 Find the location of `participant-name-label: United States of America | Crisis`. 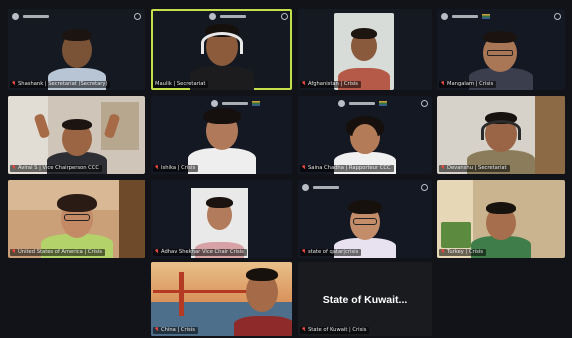

participant-name-label: United States of America | Crisis is located at coordinates (57, 252).